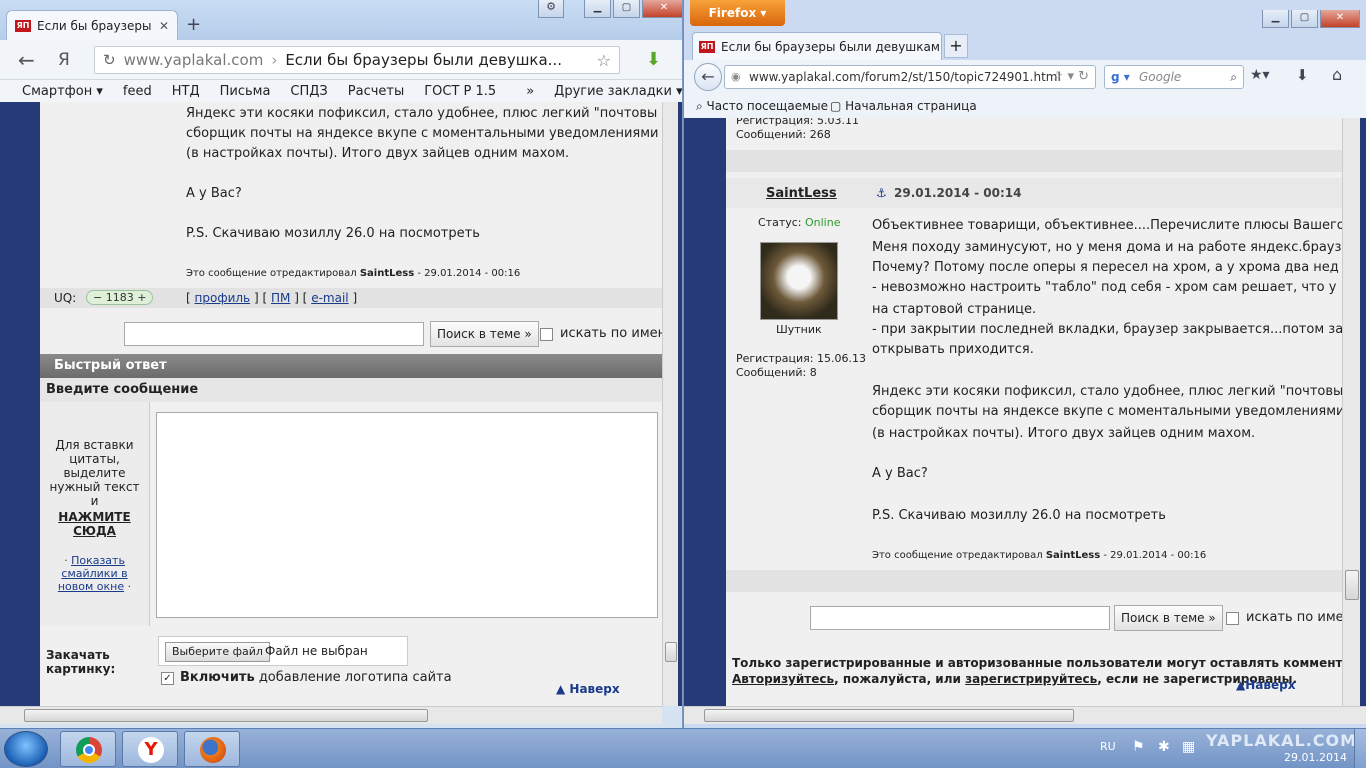 This screenshot has width=1366, height=768. Describe the element at coordinates (1188, 747) in the screenshot. I see `network-icon: ▦` at that location.